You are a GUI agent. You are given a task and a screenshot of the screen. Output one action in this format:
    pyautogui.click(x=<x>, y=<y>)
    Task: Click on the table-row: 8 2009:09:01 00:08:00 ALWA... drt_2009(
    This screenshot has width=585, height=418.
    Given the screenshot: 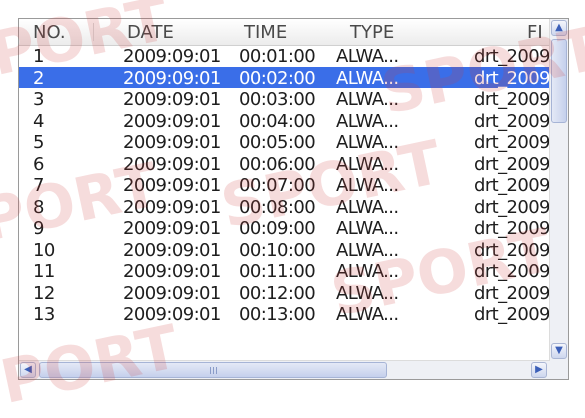 What is the action you would take?
    pyautogui.click(x=284, y=207)
    